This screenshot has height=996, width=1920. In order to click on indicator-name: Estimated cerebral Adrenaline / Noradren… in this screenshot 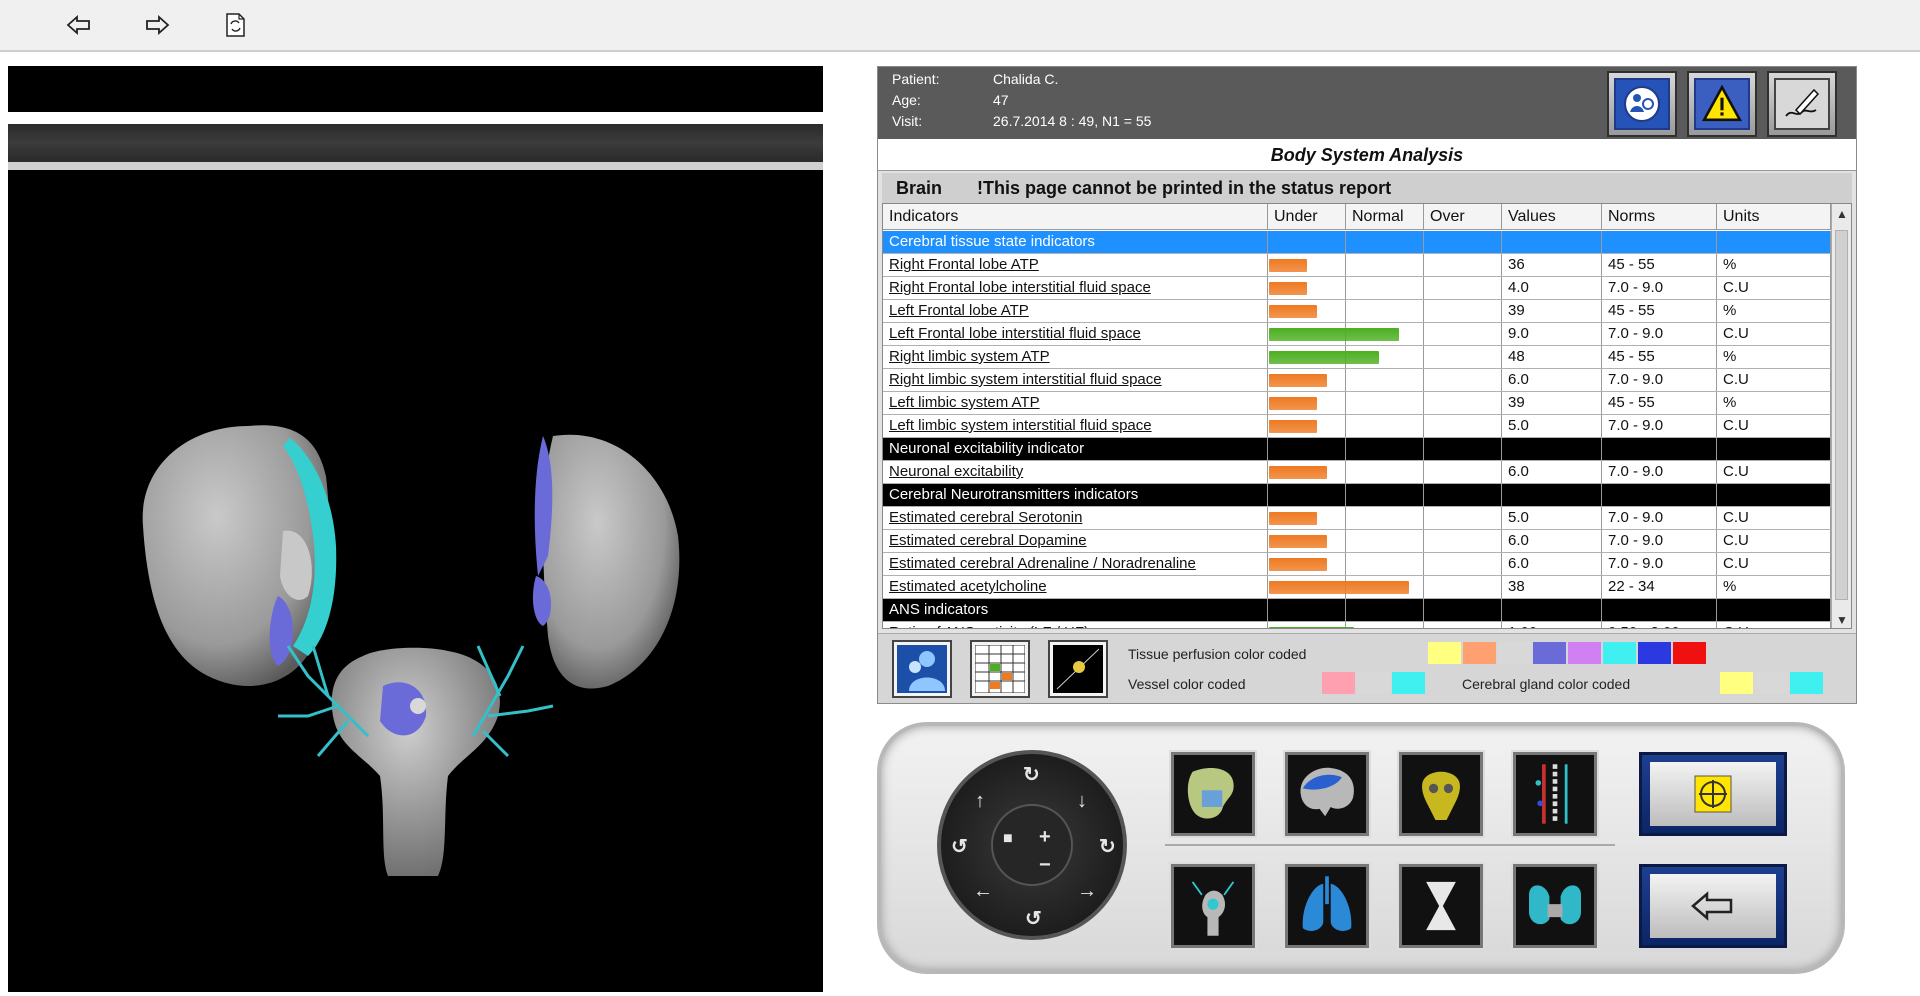, I will do `click(1075, 564)`.